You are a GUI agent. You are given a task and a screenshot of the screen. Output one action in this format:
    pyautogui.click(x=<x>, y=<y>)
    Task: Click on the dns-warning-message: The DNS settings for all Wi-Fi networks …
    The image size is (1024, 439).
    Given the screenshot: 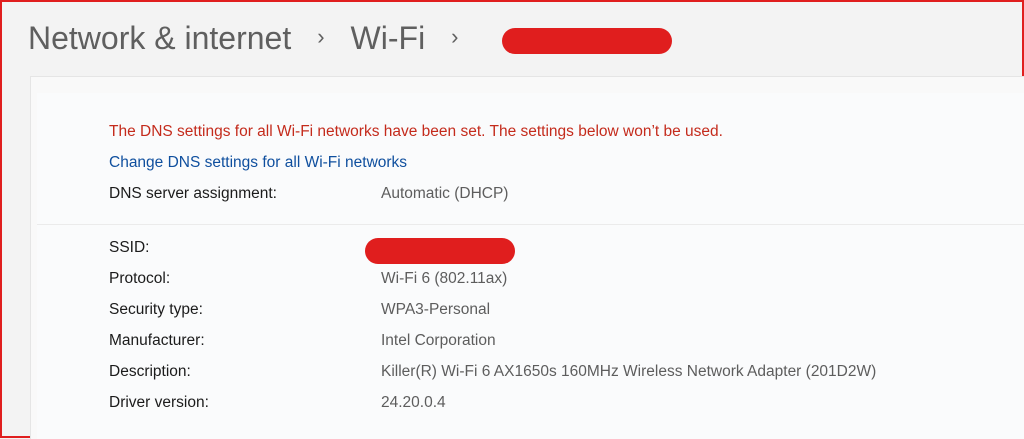 What is the action you would take?
    pyautogui.click(x=416, y=131)
    